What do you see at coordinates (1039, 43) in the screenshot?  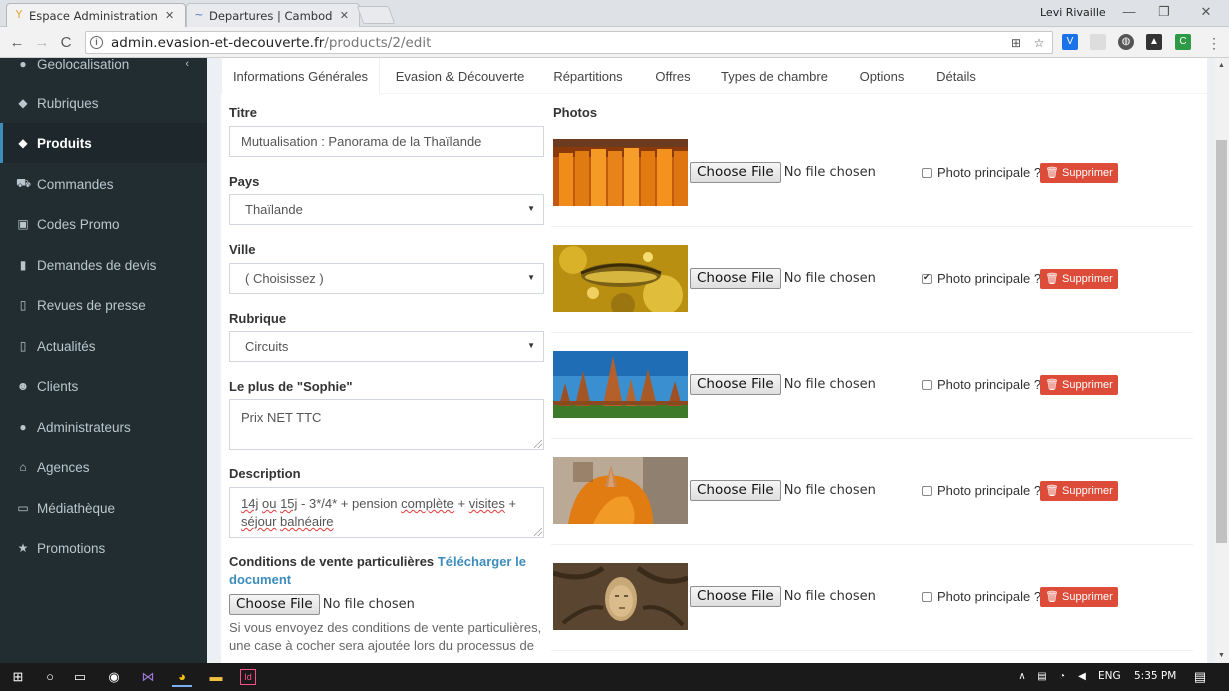 I see `bookmark-star-icon: ☆` at bounding box center [1039, 43].